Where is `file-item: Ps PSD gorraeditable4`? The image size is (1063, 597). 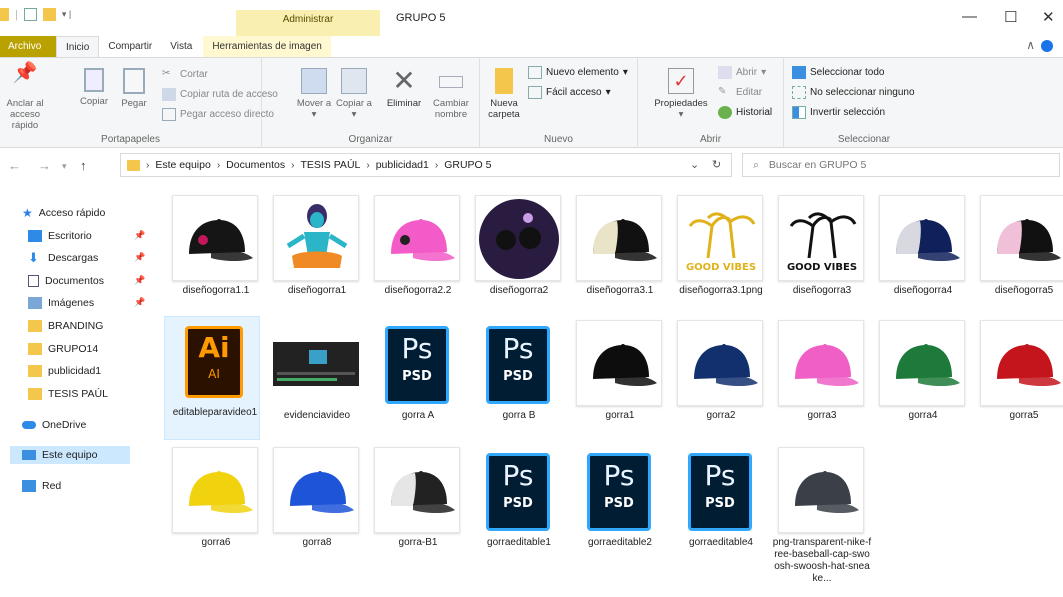
file-item: Ps PSD gorraeditable4 is located at coordinates (719, 511).